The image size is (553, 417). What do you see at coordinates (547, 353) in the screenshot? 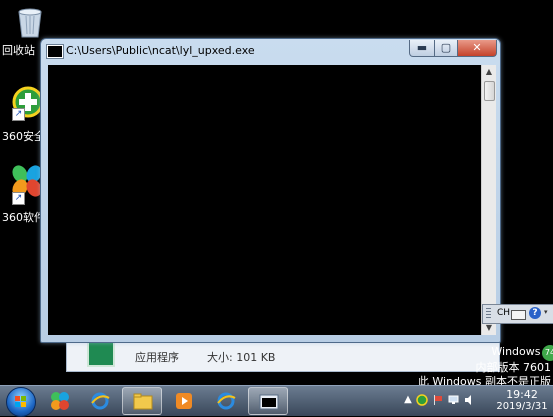
I see `side-badge: 74` at bounding box center [547, 353].